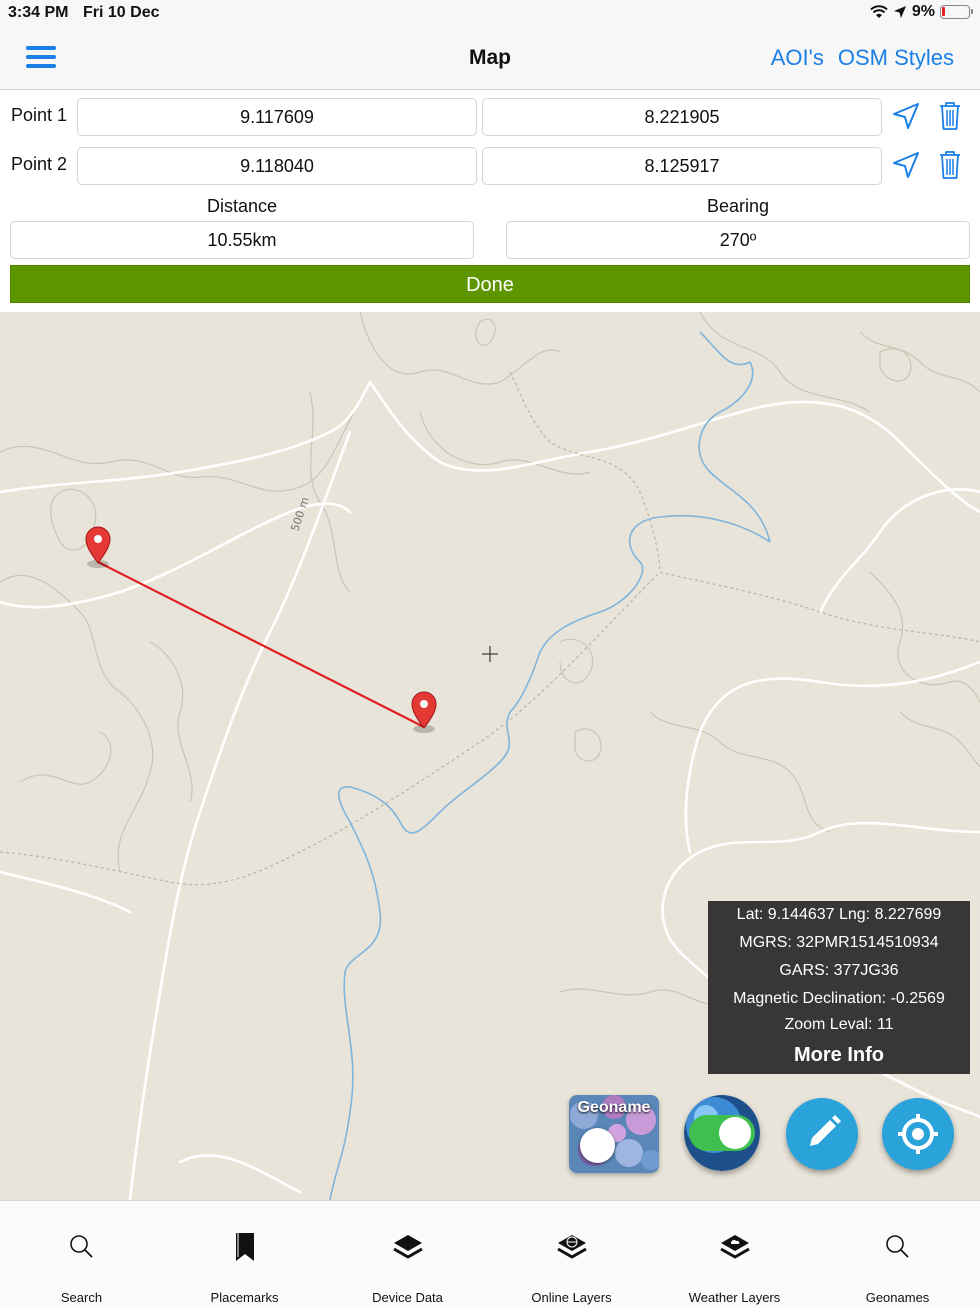 This screenshot has width=980, height=1307. What do you see at coordinates (738, 206) in the screenshot?
I see `bearing-label: Bearing` at bounding box center [738, 206].